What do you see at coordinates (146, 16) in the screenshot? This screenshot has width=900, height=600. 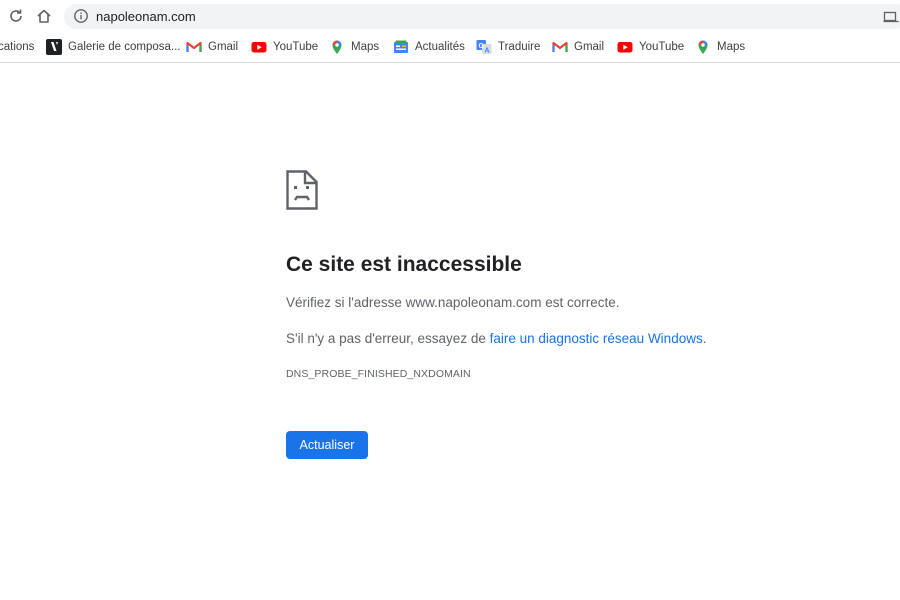 I see `address-url: napoleonam.com` at bounding box center [146, 16].